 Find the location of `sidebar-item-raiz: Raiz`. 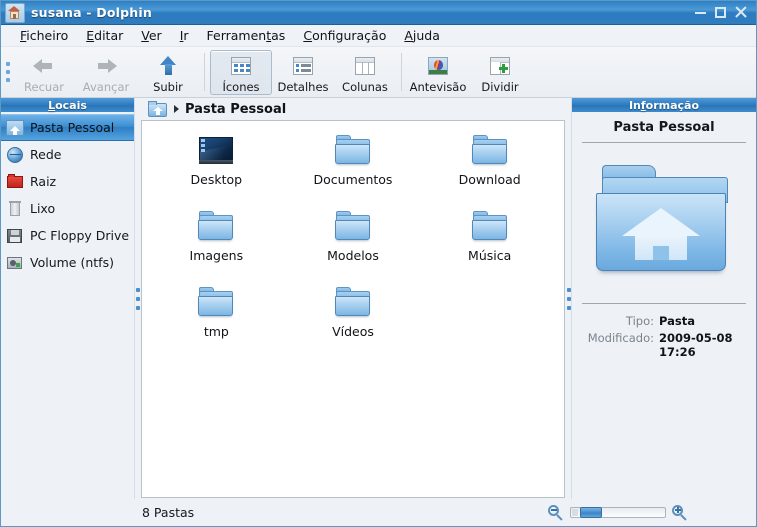

sidebar-item-raiz: Raiz is located at coordinates (67, 181).